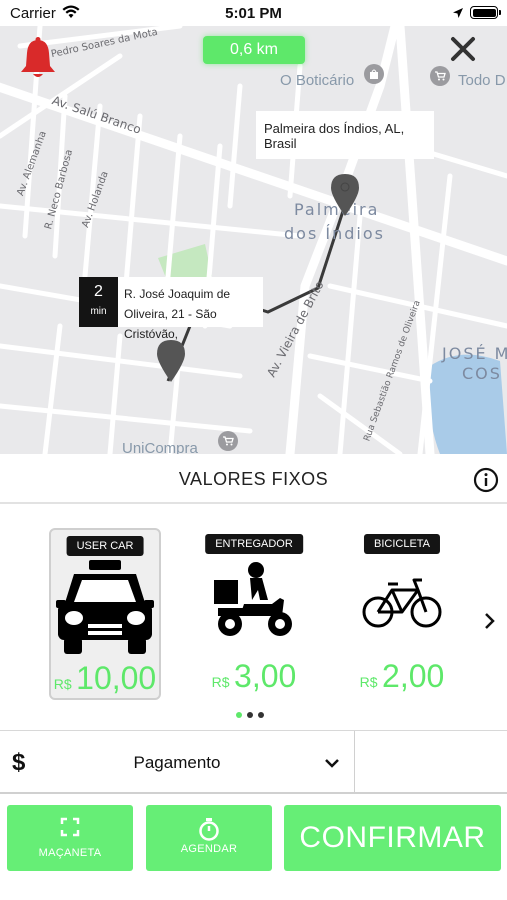 The image size is (507, 900). Describe the element at coordinates (254, 544) in the screenshot. I see `vehicle-name: ENTREGADOR` at that location.